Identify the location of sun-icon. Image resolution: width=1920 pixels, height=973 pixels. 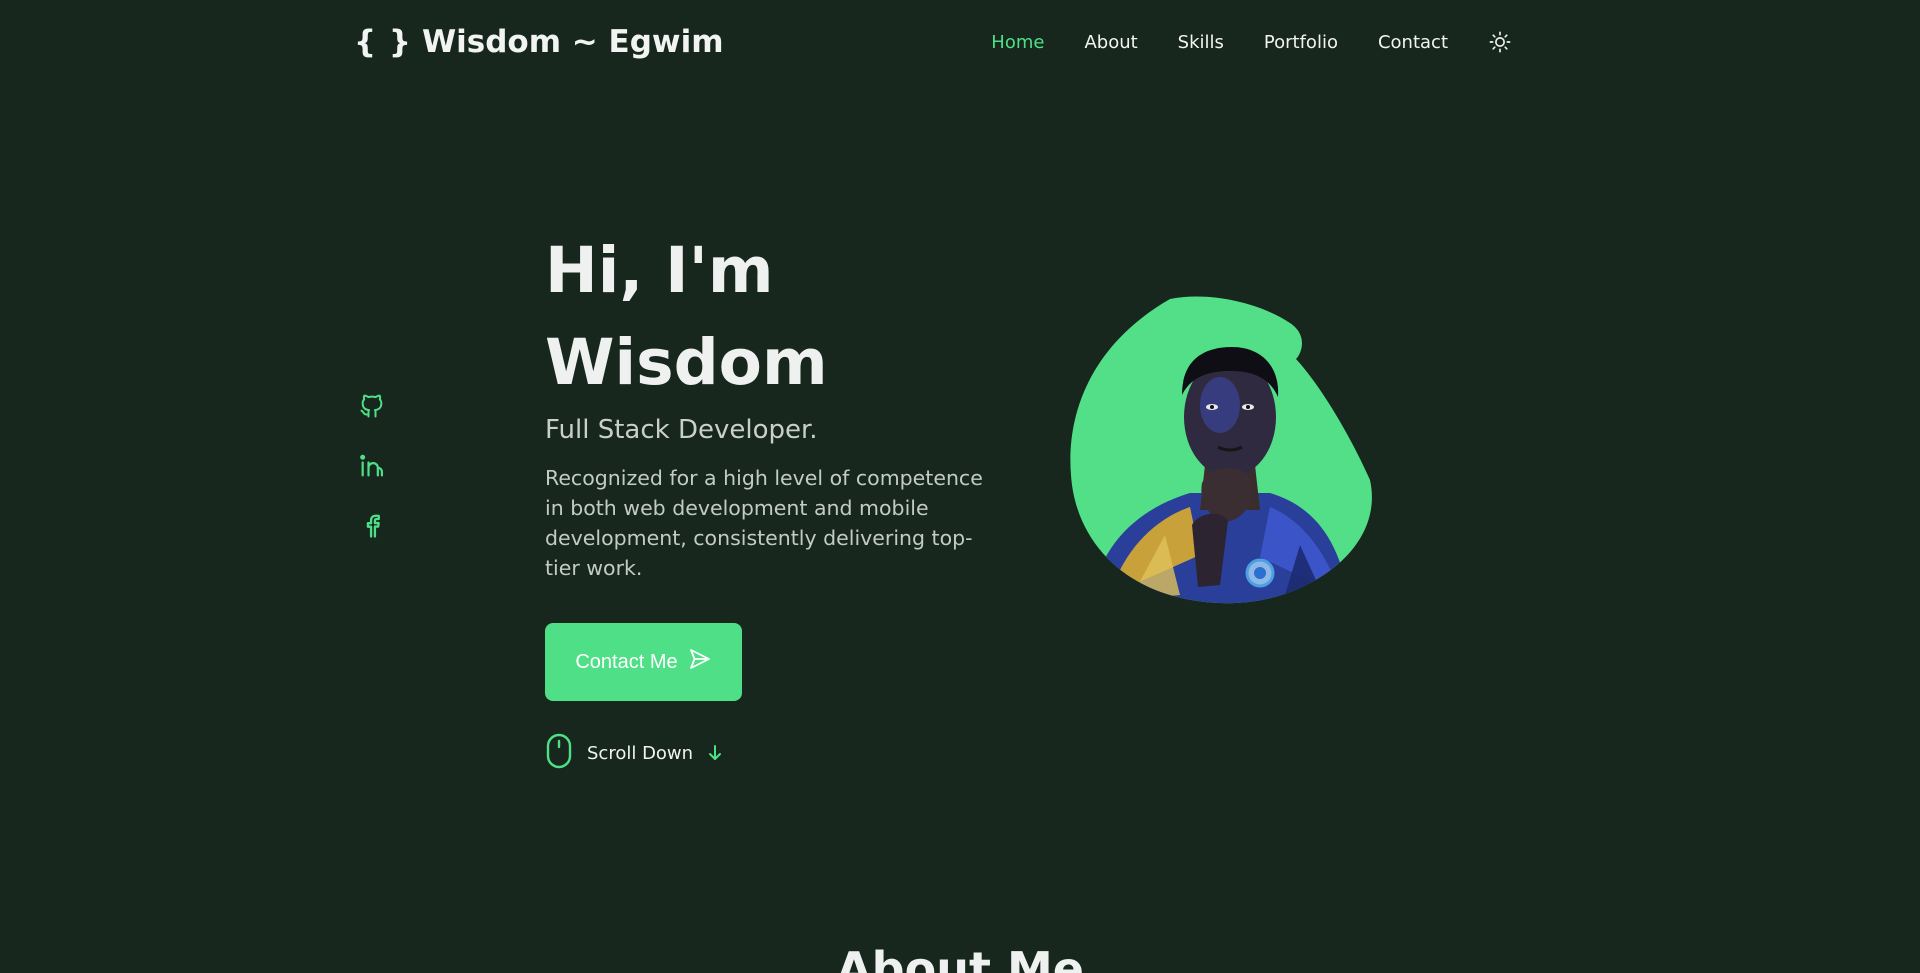
(1500, 42).